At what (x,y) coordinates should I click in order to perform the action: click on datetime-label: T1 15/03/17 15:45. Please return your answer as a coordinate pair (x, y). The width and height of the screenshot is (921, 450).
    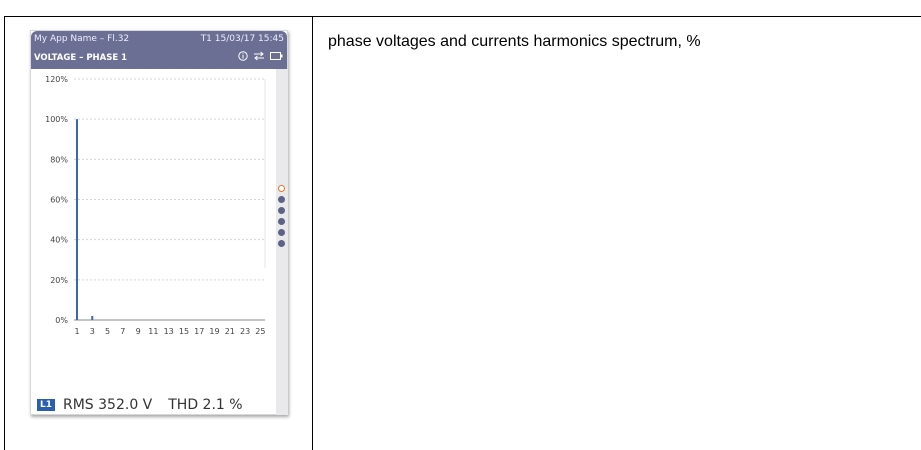
    Looking at the image, I should click on (242, 39).